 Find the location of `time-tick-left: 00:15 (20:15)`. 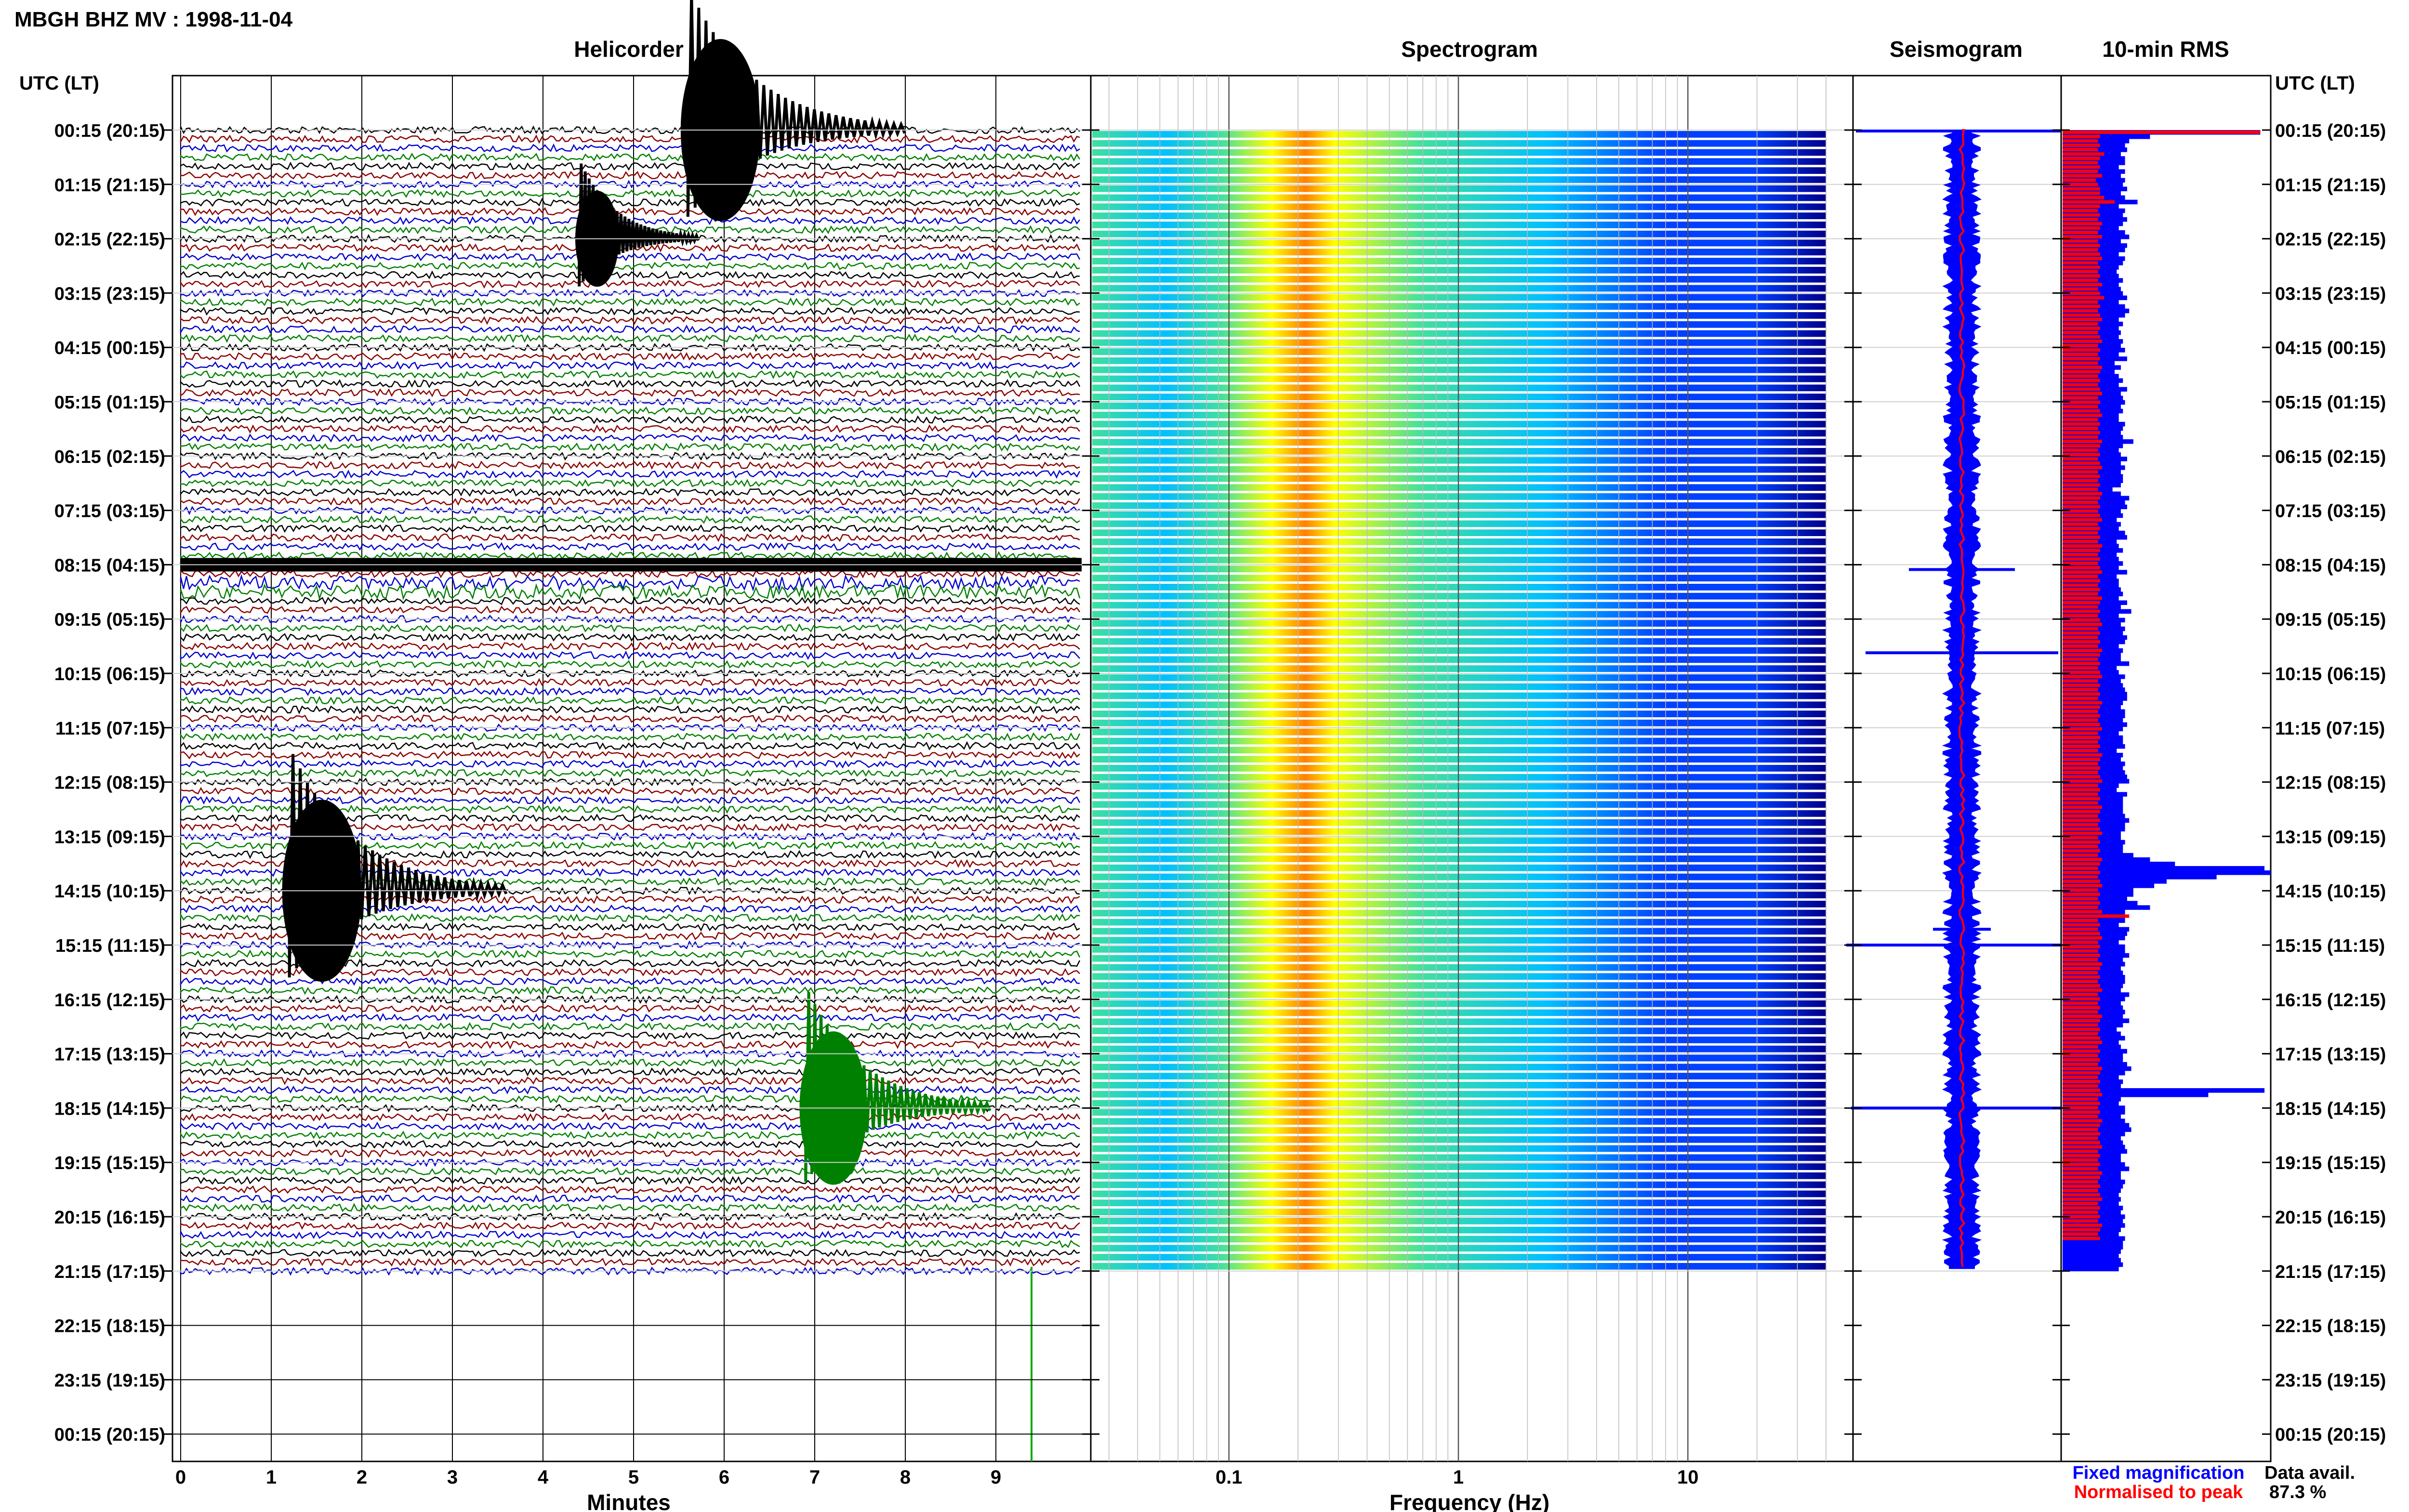

time-tick-left: 00:15 (20:15) is located at coordinates (109, 1435).